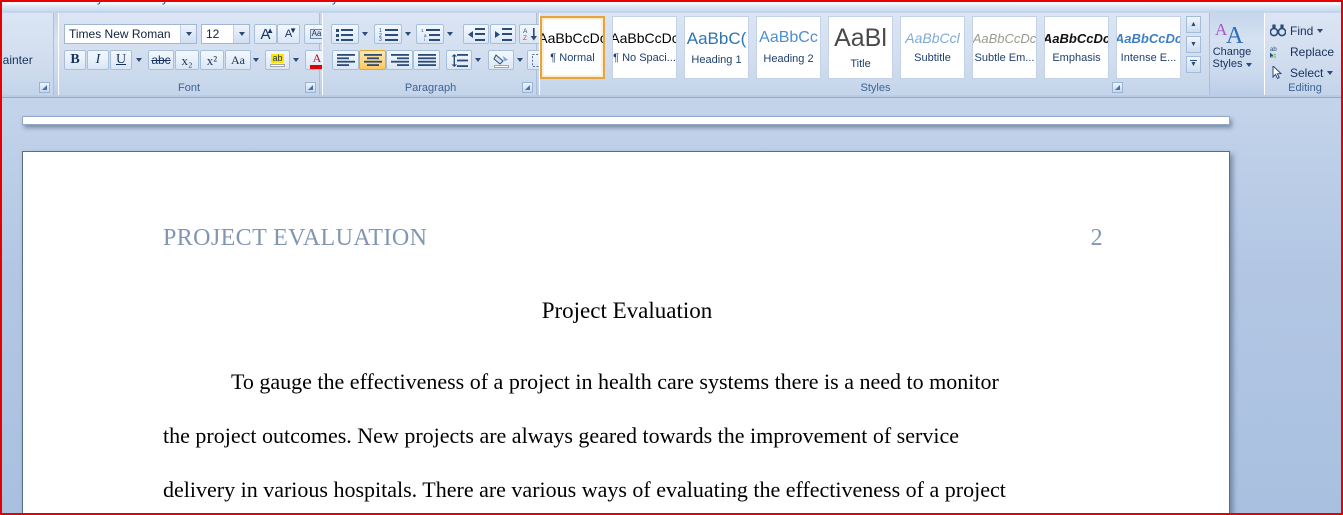 Image resolution: width=1343 pixels, height=515 pixels. I want to click on shading-color-swatch, so click(501, 66).